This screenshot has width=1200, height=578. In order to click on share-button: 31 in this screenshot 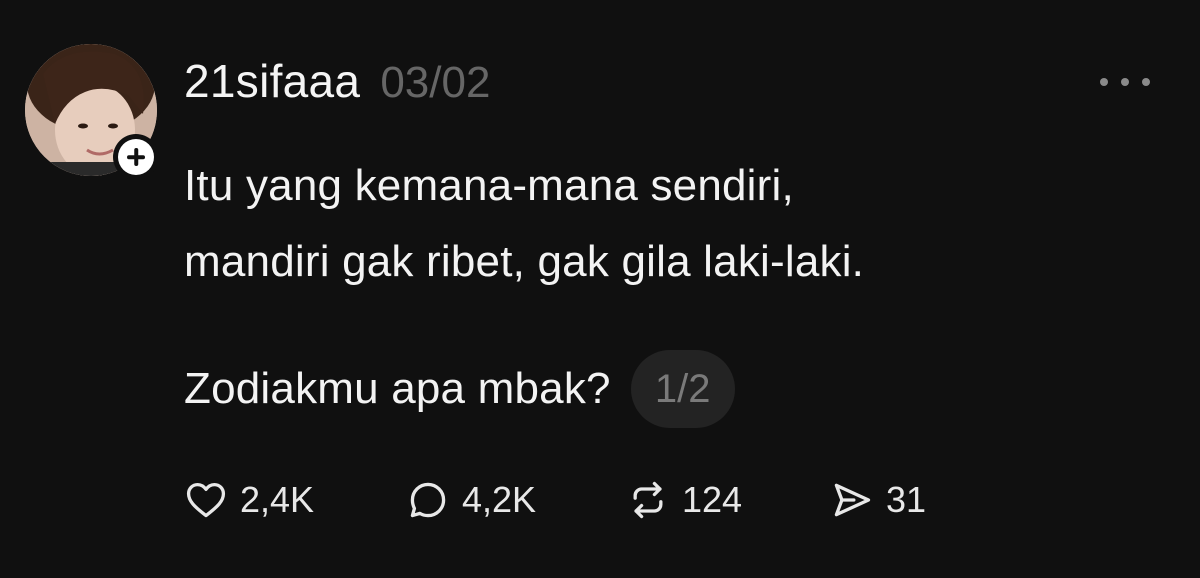, I will do `click(878, 500)`.